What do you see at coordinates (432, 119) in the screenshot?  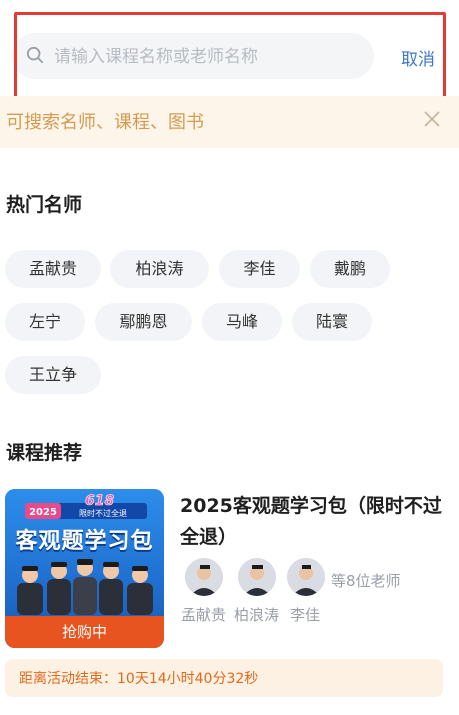 I see `close-icon` at bounding box center [432, 119].